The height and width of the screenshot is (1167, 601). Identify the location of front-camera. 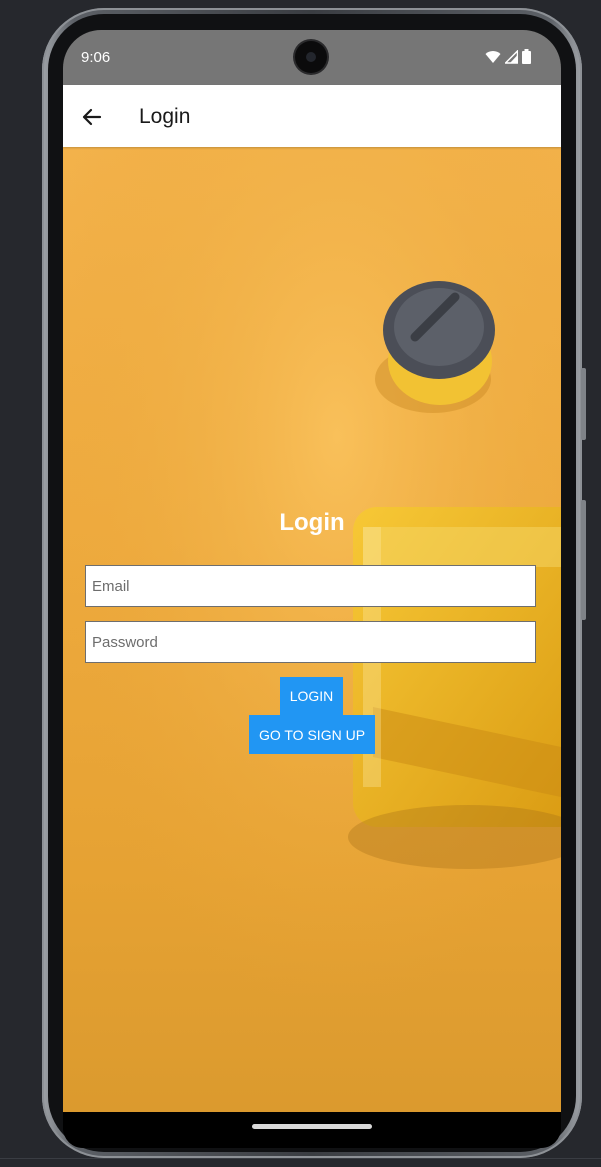
(311, 57).